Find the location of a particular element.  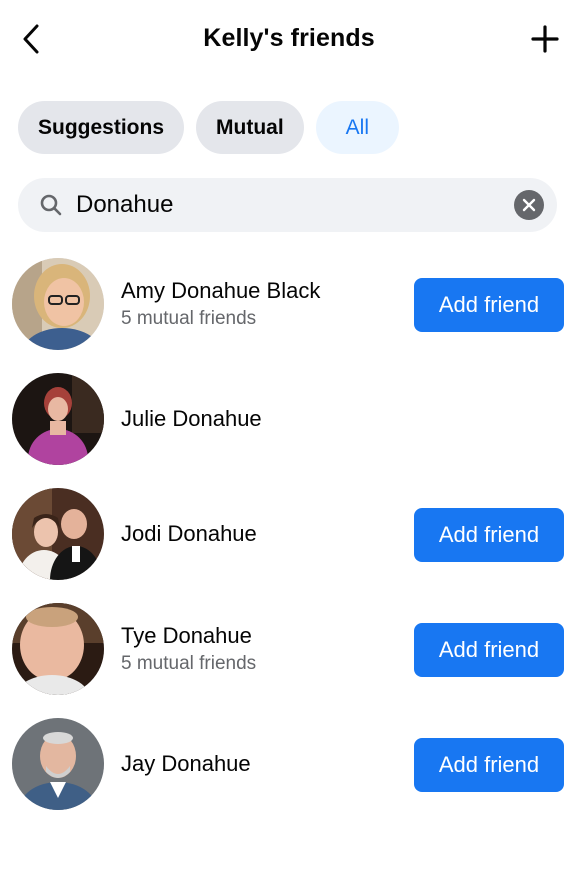

clear-search-button is located at coordinates (529, 205).